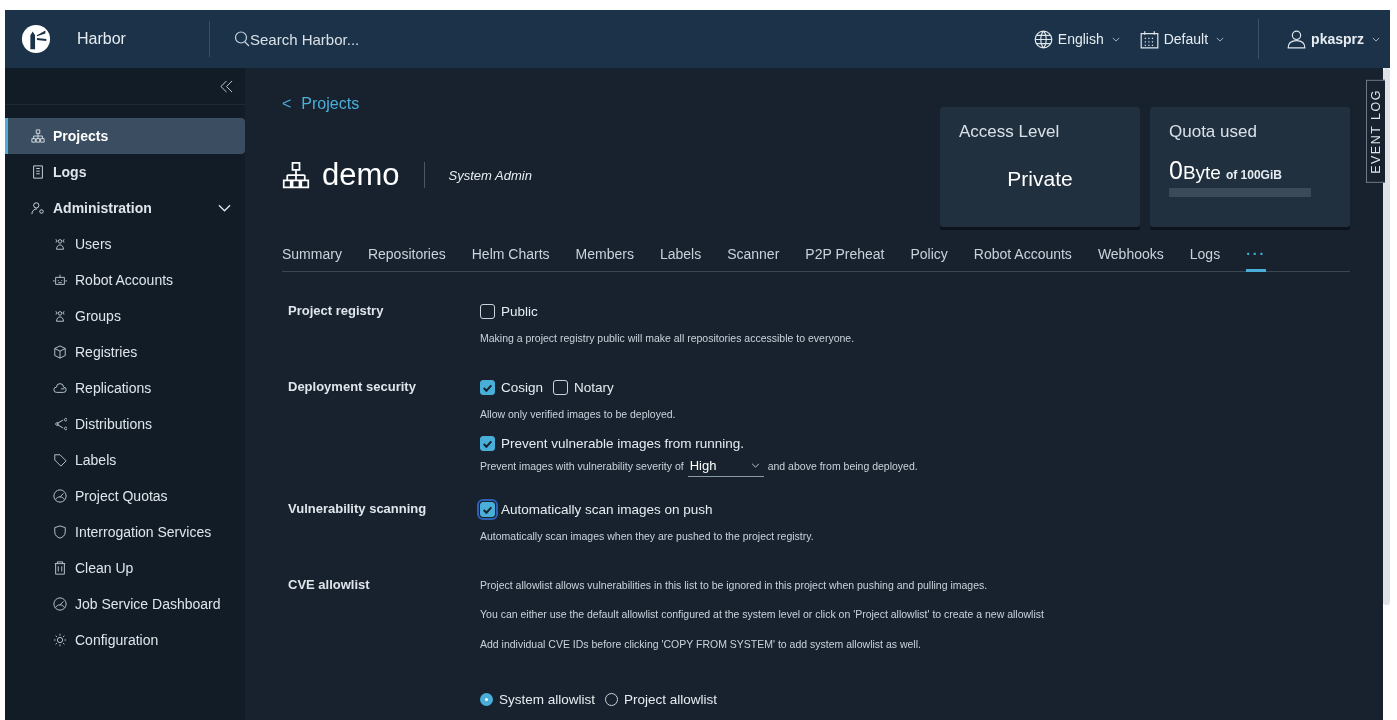  What do you see at coordinates (312, 259) in the screenshot?
I see `tab: Summary` at bounding box center [312, 259].